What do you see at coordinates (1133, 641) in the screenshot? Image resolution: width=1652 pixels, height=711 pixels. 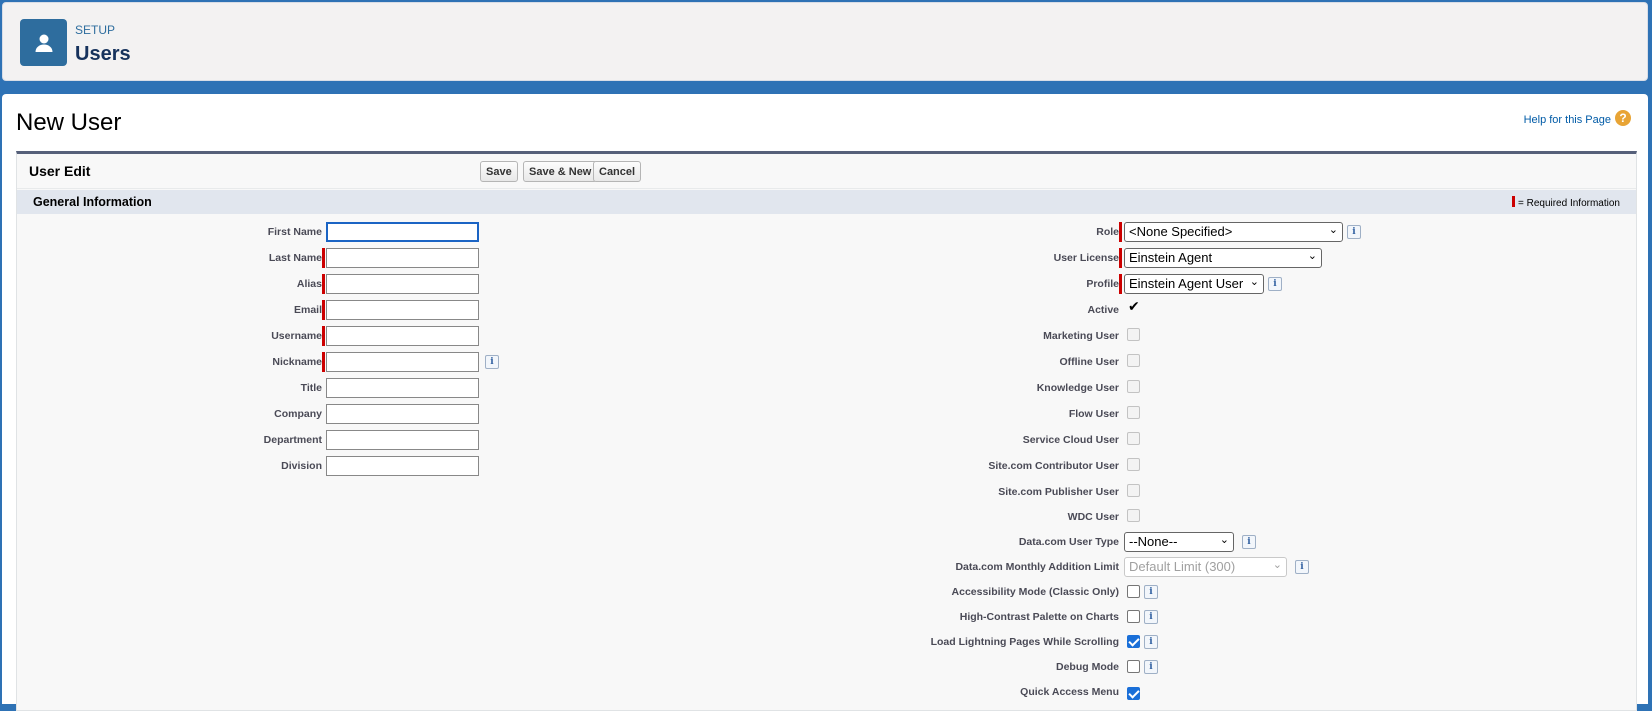 I see `load-lightning-checkbox` at bounding box center [1133, 641].